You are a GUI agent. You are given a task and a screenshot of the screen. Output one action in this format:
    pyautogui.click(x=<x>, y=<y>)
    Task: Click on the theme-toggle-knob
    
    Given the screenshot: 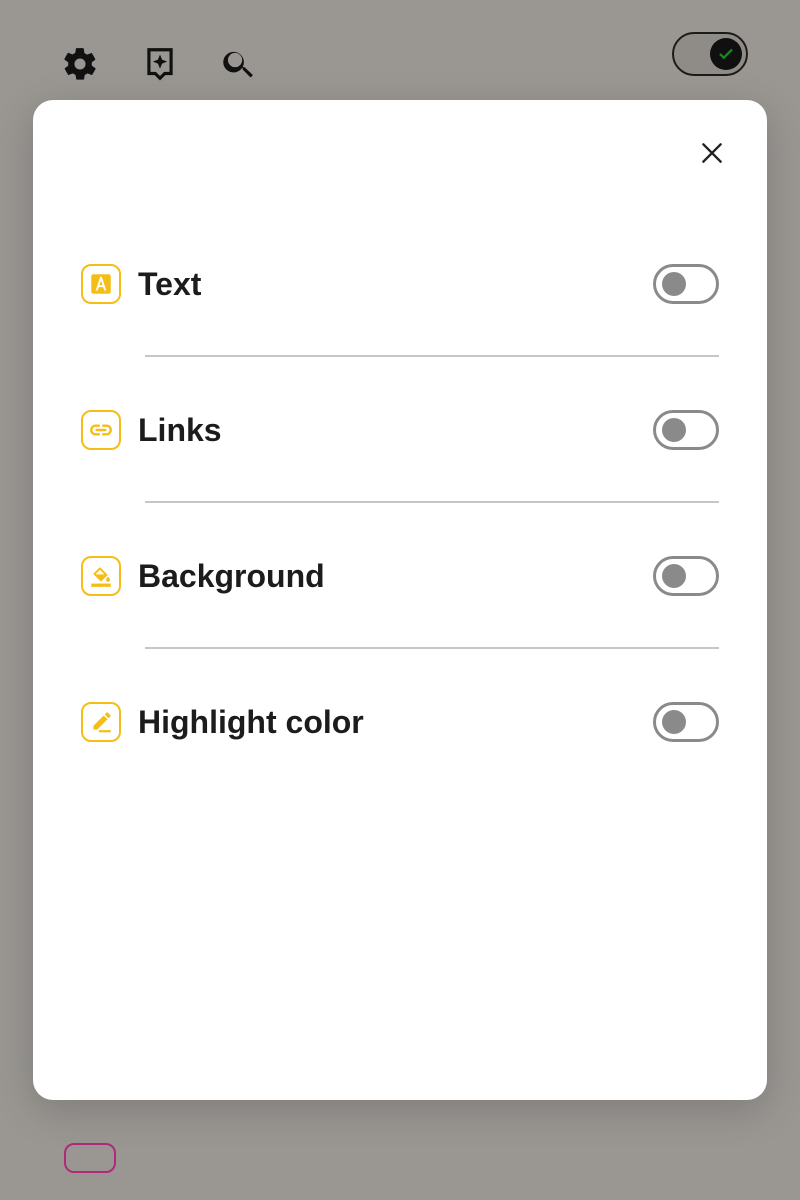 What is the action you would take?
    pyautogui.click(x=726, y=54)
    